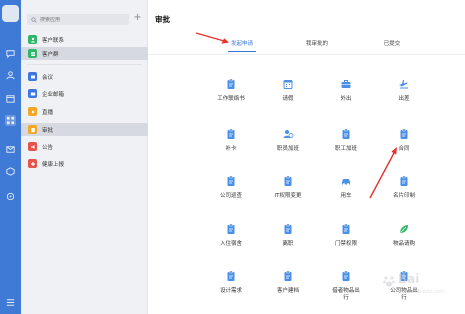 This screenshot has height=314, width=465. Describe the element at coordinates (84, 93) in the screenshot. I see `sidebar-item-mail: 企业邮箱` at that location.